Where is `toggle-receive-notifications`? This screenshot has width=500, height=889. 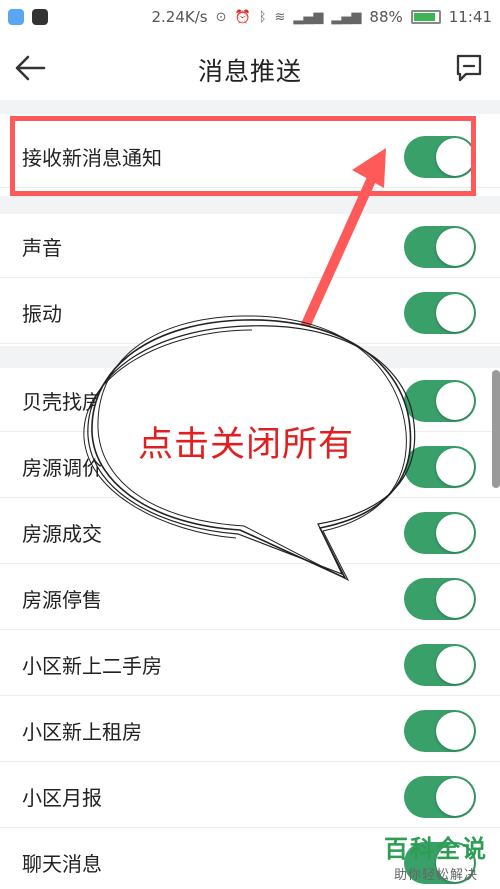 toggle-receive-notifications is located at coordinates (440, 157).